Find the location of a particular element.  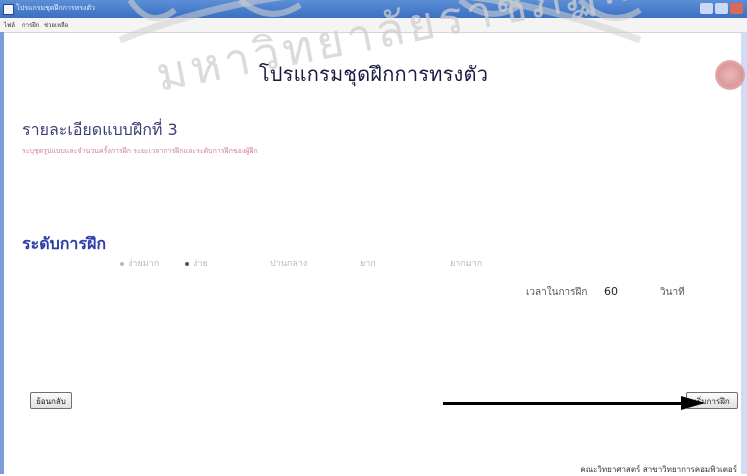

window-title: โปรแกรมชุดฝึกการทรงตัว is located at coordinates (55, 8).